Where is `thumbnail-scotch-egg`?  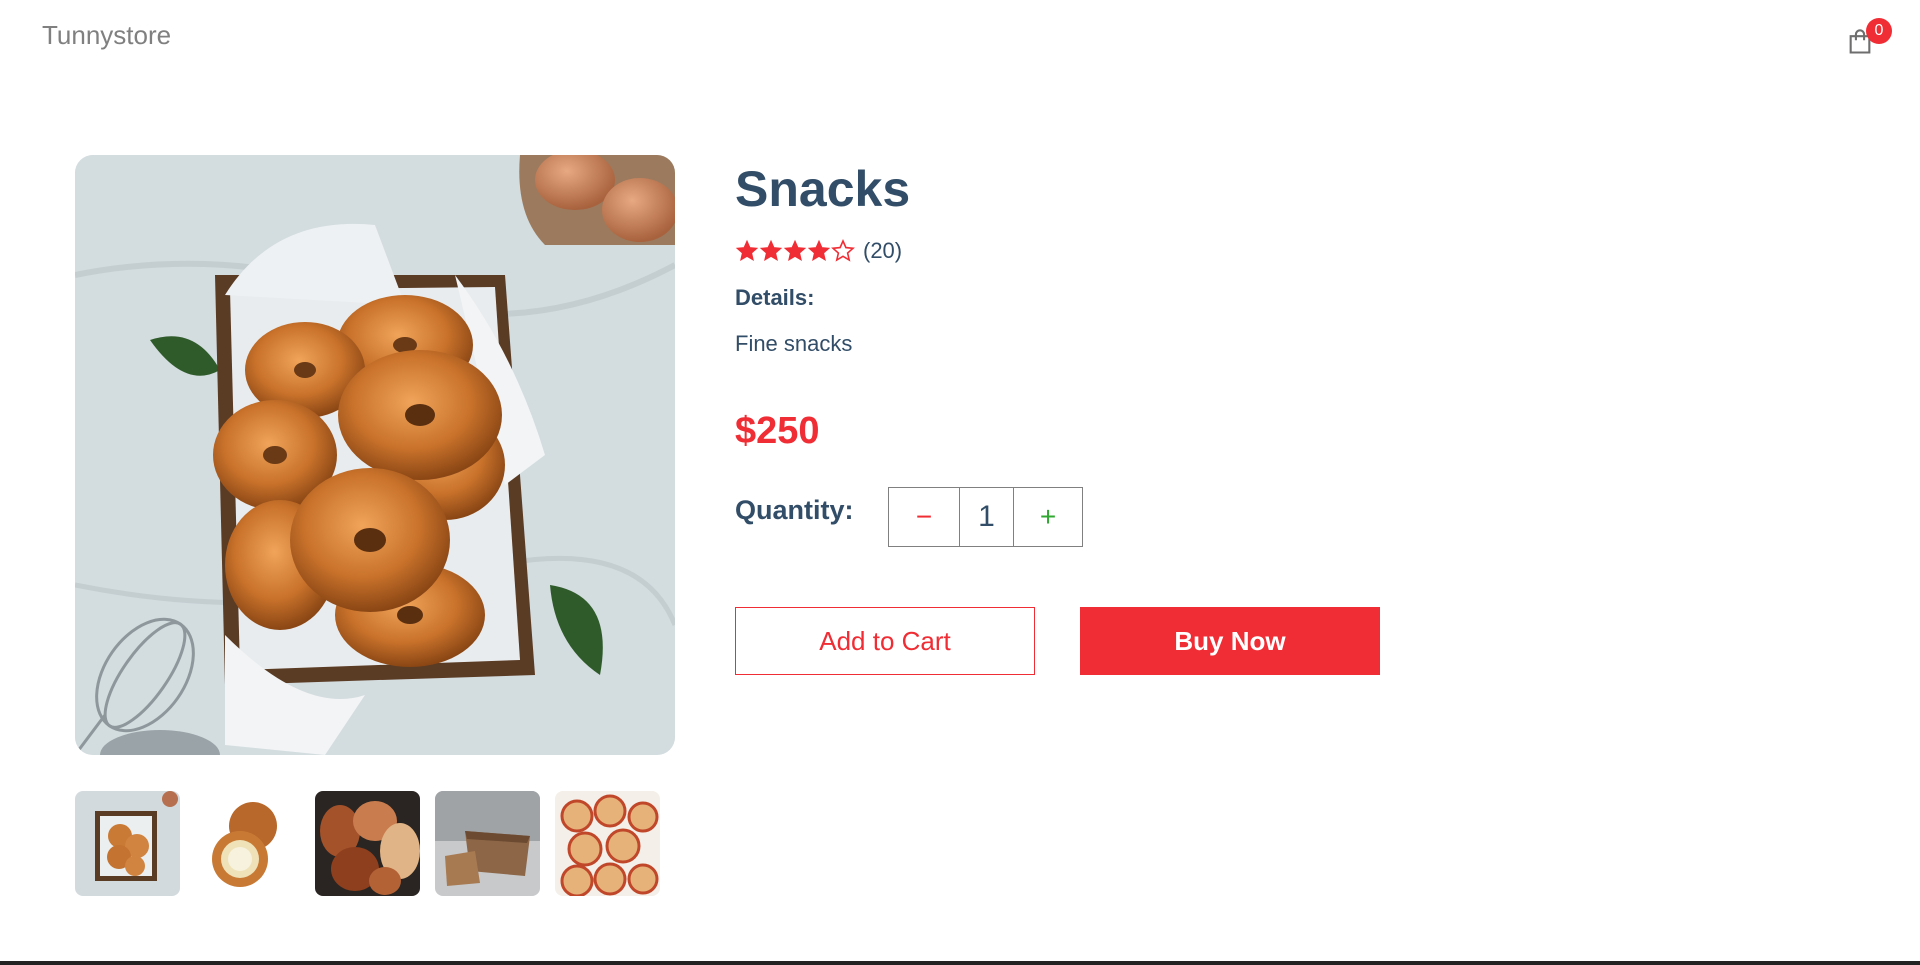 thumbnail-scotch-egg is located at coordinates (247, 843).